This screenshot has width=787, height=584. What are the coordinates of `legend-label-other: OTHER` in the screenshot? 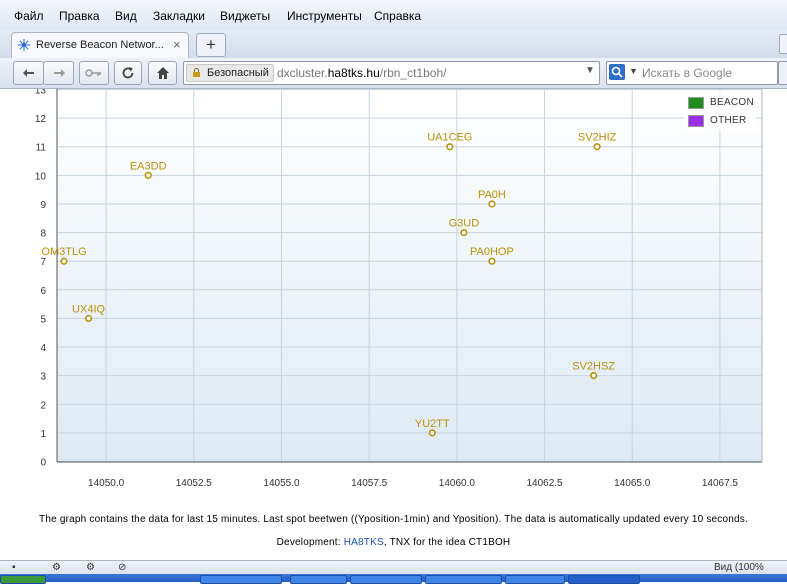 It's located at (728, 120).